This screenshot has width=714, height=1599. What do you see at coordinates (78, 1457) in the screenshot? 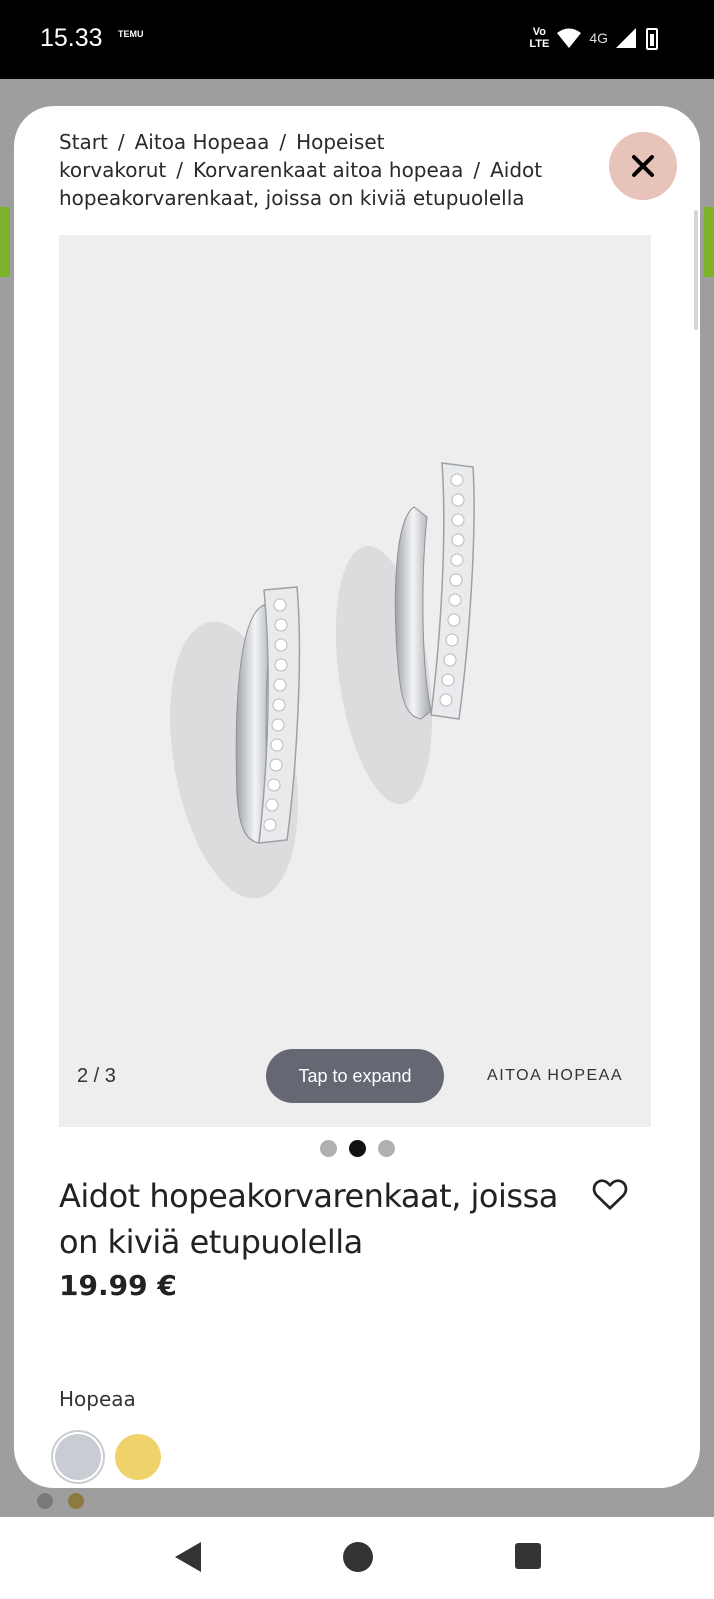
I see `swatch-silver` at bounding box center [78, 1457].